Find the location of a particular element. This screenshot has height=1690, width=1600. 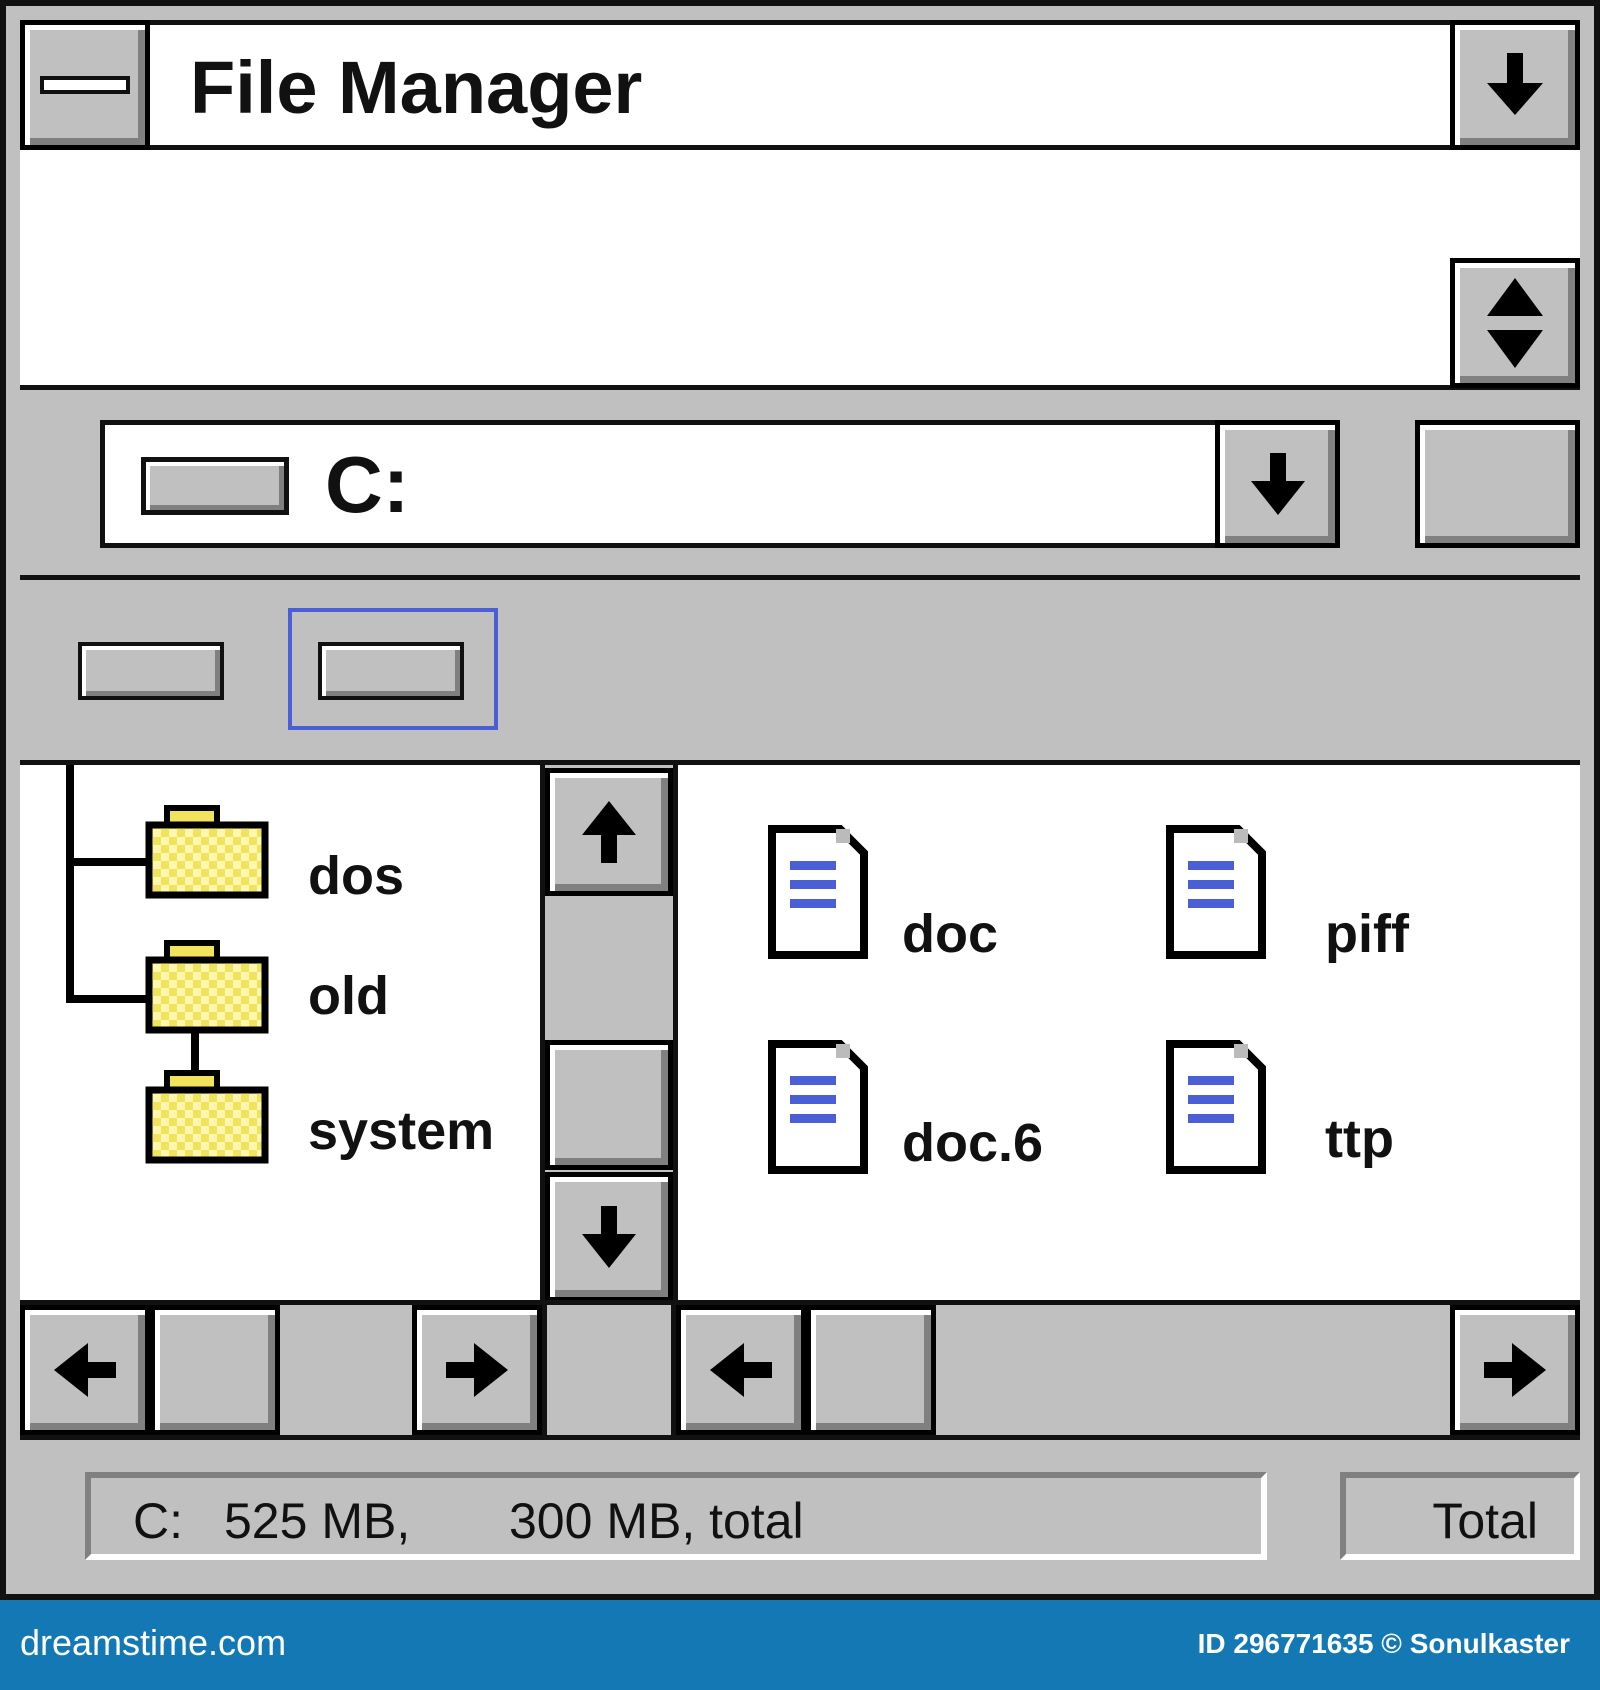

scroll-thumb is located at coordinates (609, 1105).